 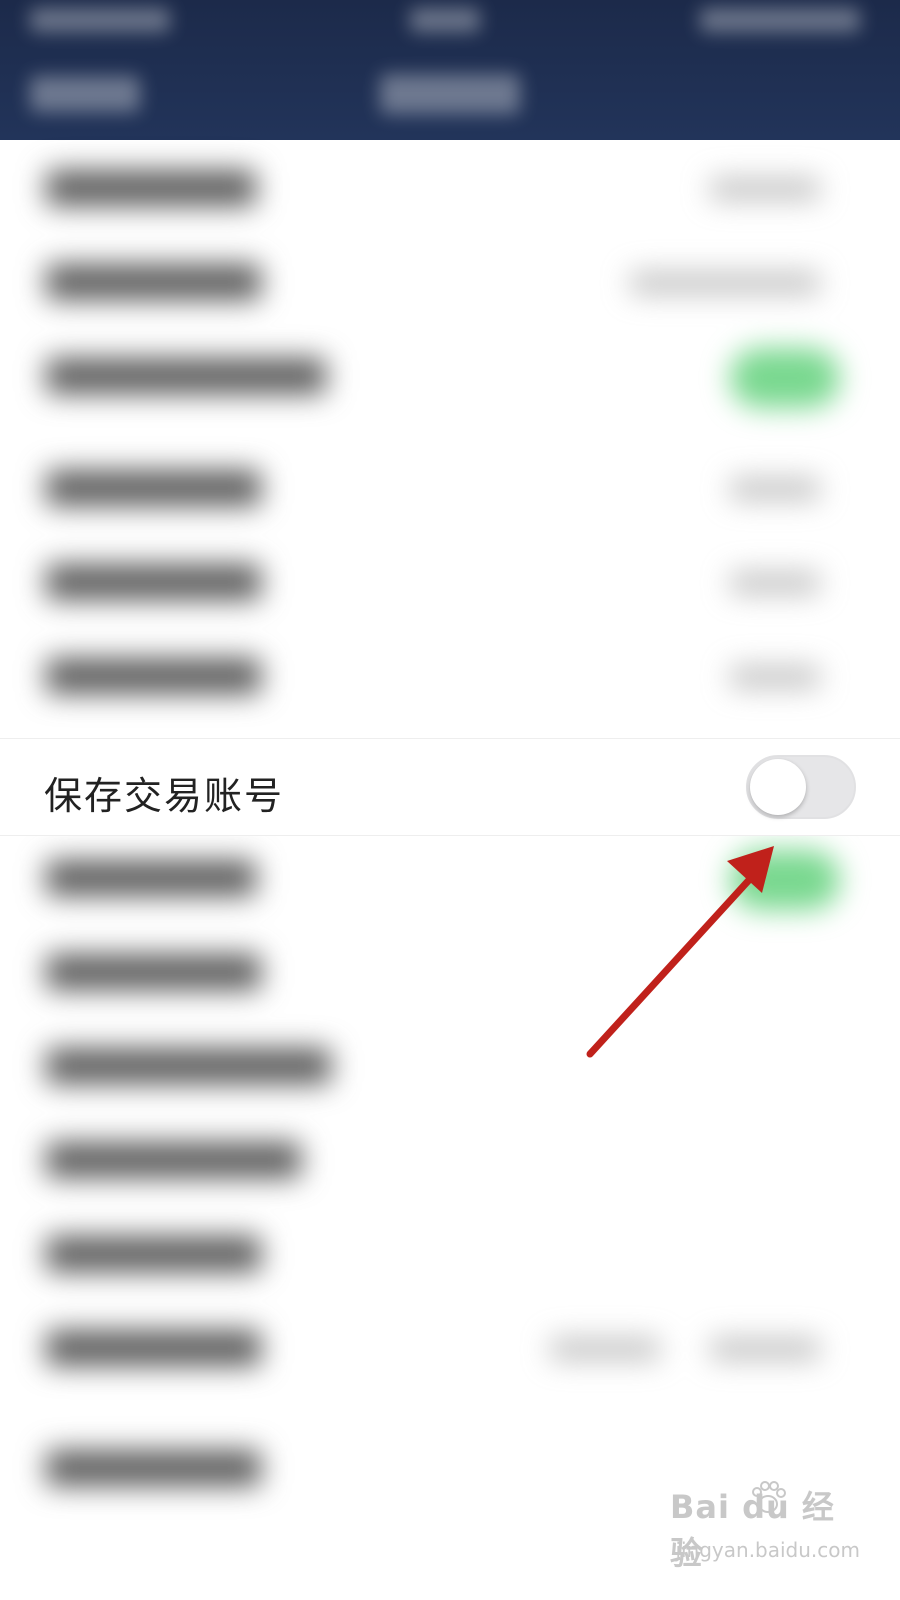 I want to click on app-header, so click(x=450, y=70).